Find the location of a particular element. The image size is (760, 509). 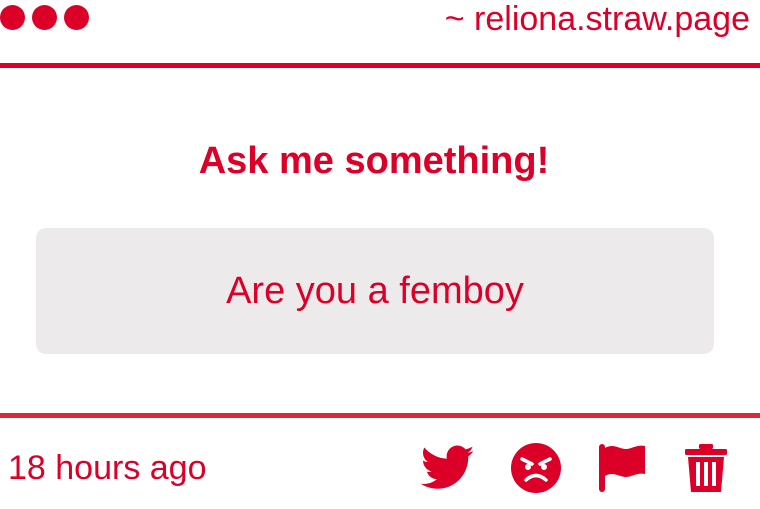

angry-face-icon is located at coordinates (536, 468).